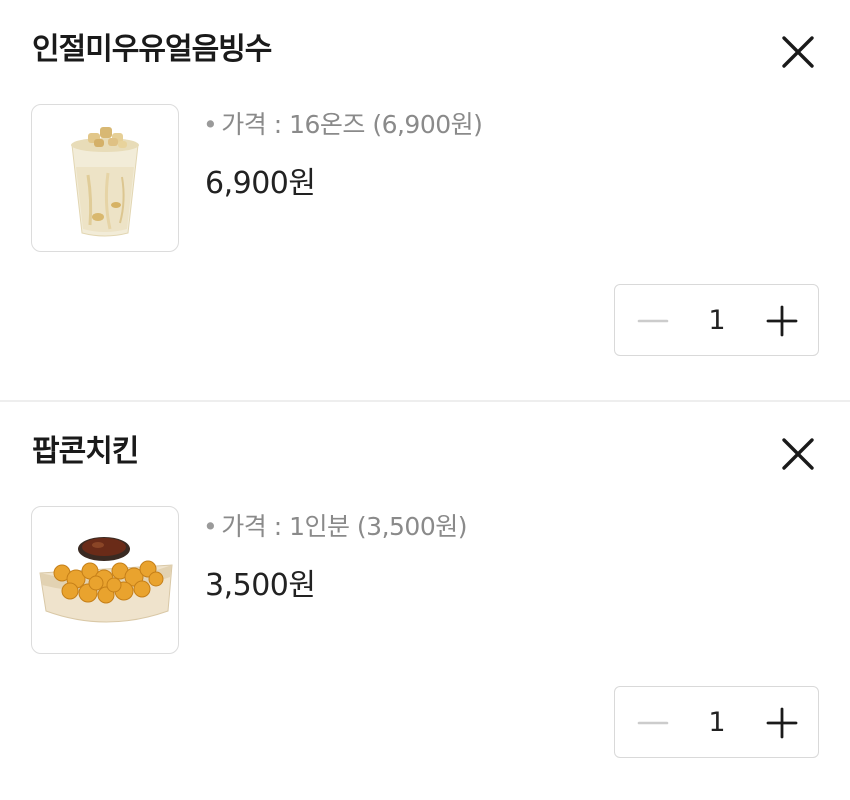 This screenshot has width=850, height=800. What do you see at coordinates (85, 451) in the screenshot?
I see `item-name: 팝콘치킨` at bounding box center [85, 451].